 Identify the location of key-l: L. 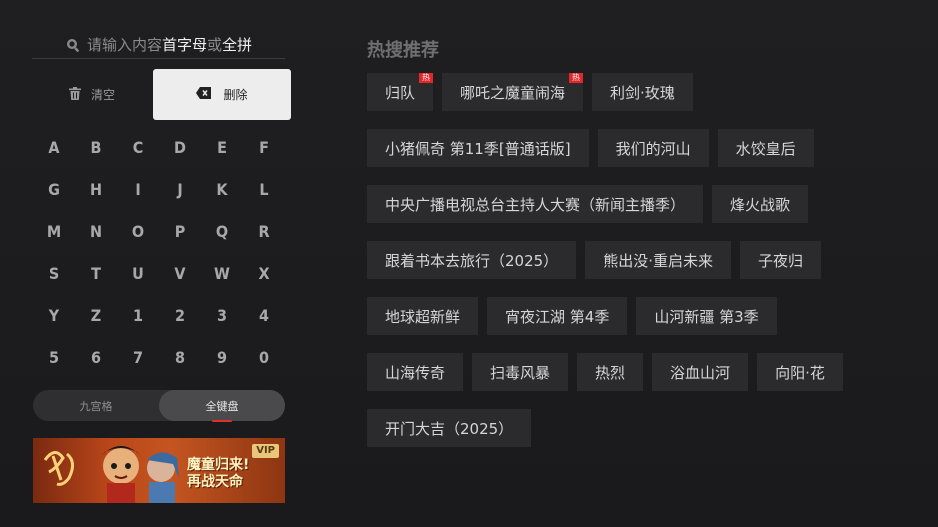
(264, 189).